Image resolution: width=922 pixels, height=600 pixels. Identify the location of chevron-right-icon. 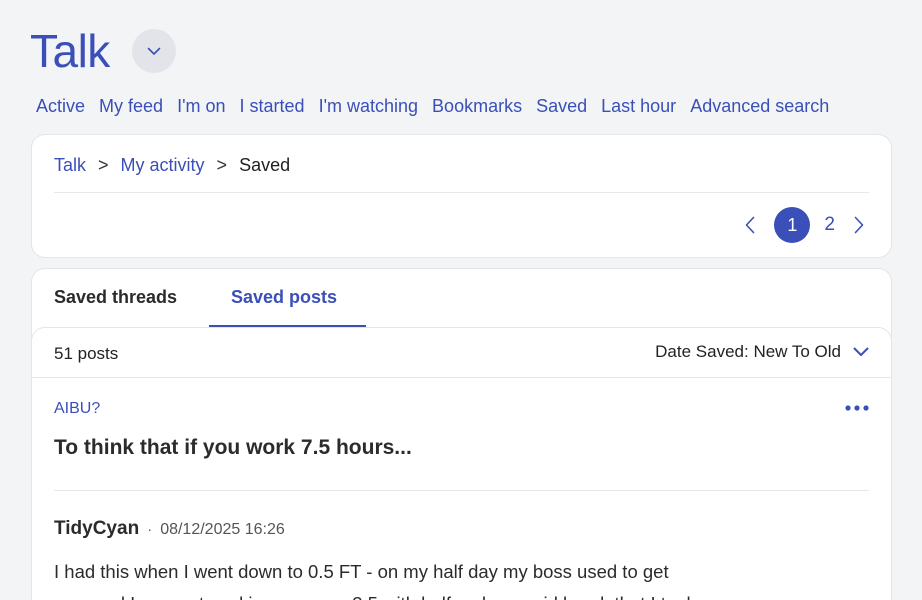
(859, 225).